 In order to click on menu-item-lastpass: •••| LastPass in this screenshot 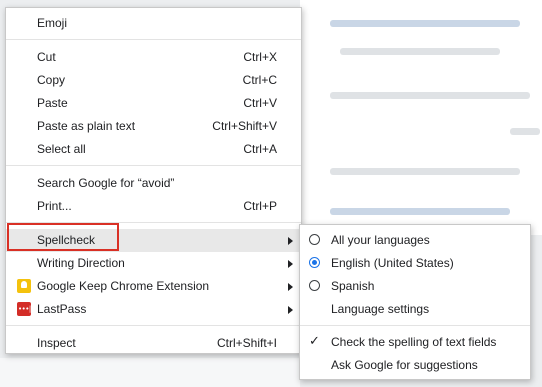, I will do `click(153, 309)`.